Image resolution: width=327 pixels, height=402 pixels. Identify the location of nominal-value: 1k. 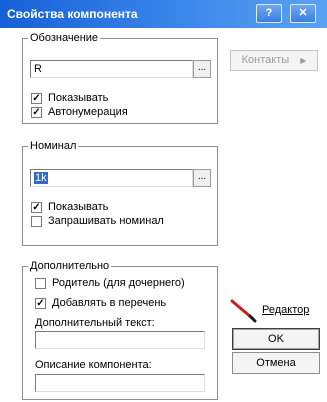
(41, 178).